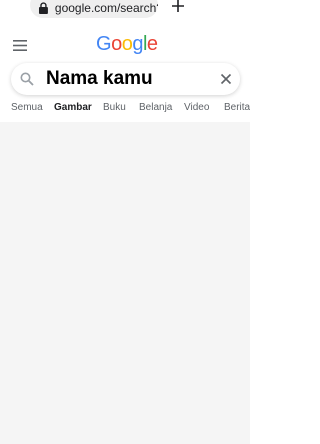  I want to click on logo-letter: g, so click(137, 44).